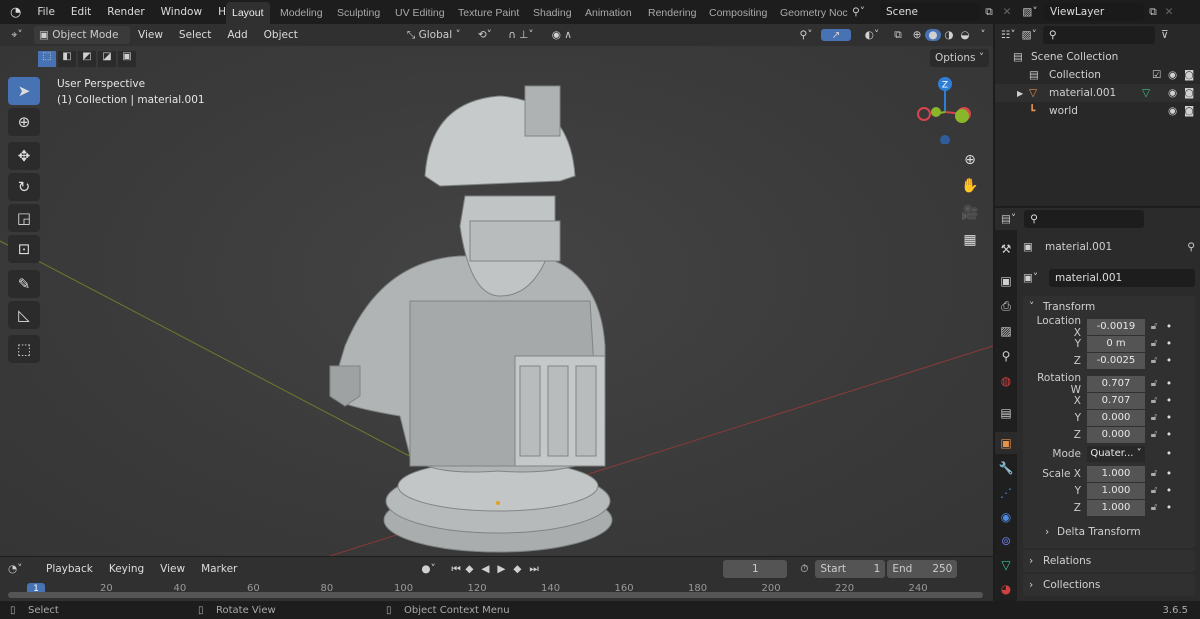  Describe the element at coordinates (1116, 417) in the screenshot. I see `rotation-y-field: 0.000` at that location.